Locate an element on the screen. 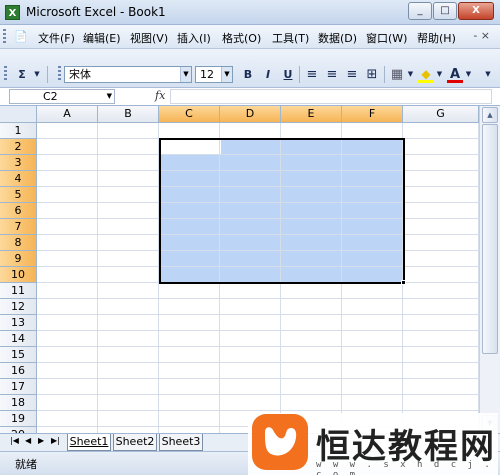  scroll-up-icon: ▲ is located at coordinates (490, 115).